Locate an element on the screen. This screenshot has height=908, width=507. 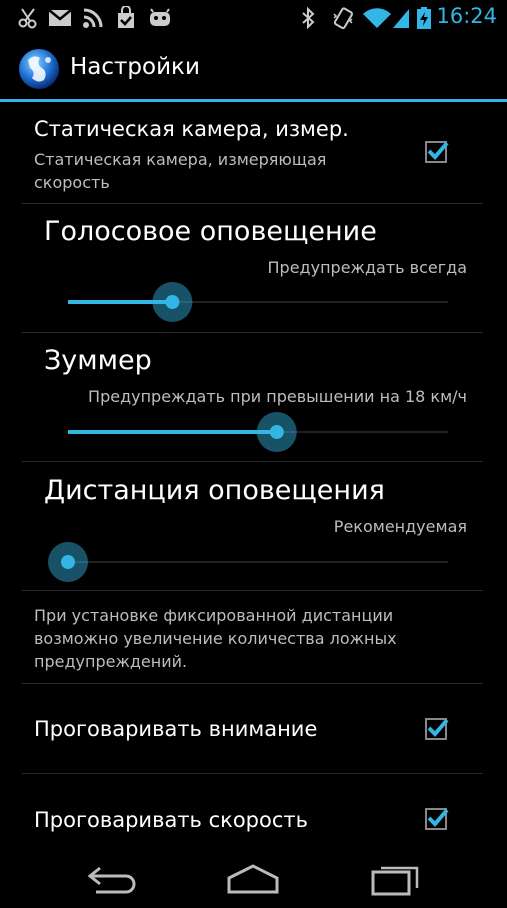
pref-static-camera-summary: Статическая камера, измеряющая скорость is located at coordinates (180, 171).